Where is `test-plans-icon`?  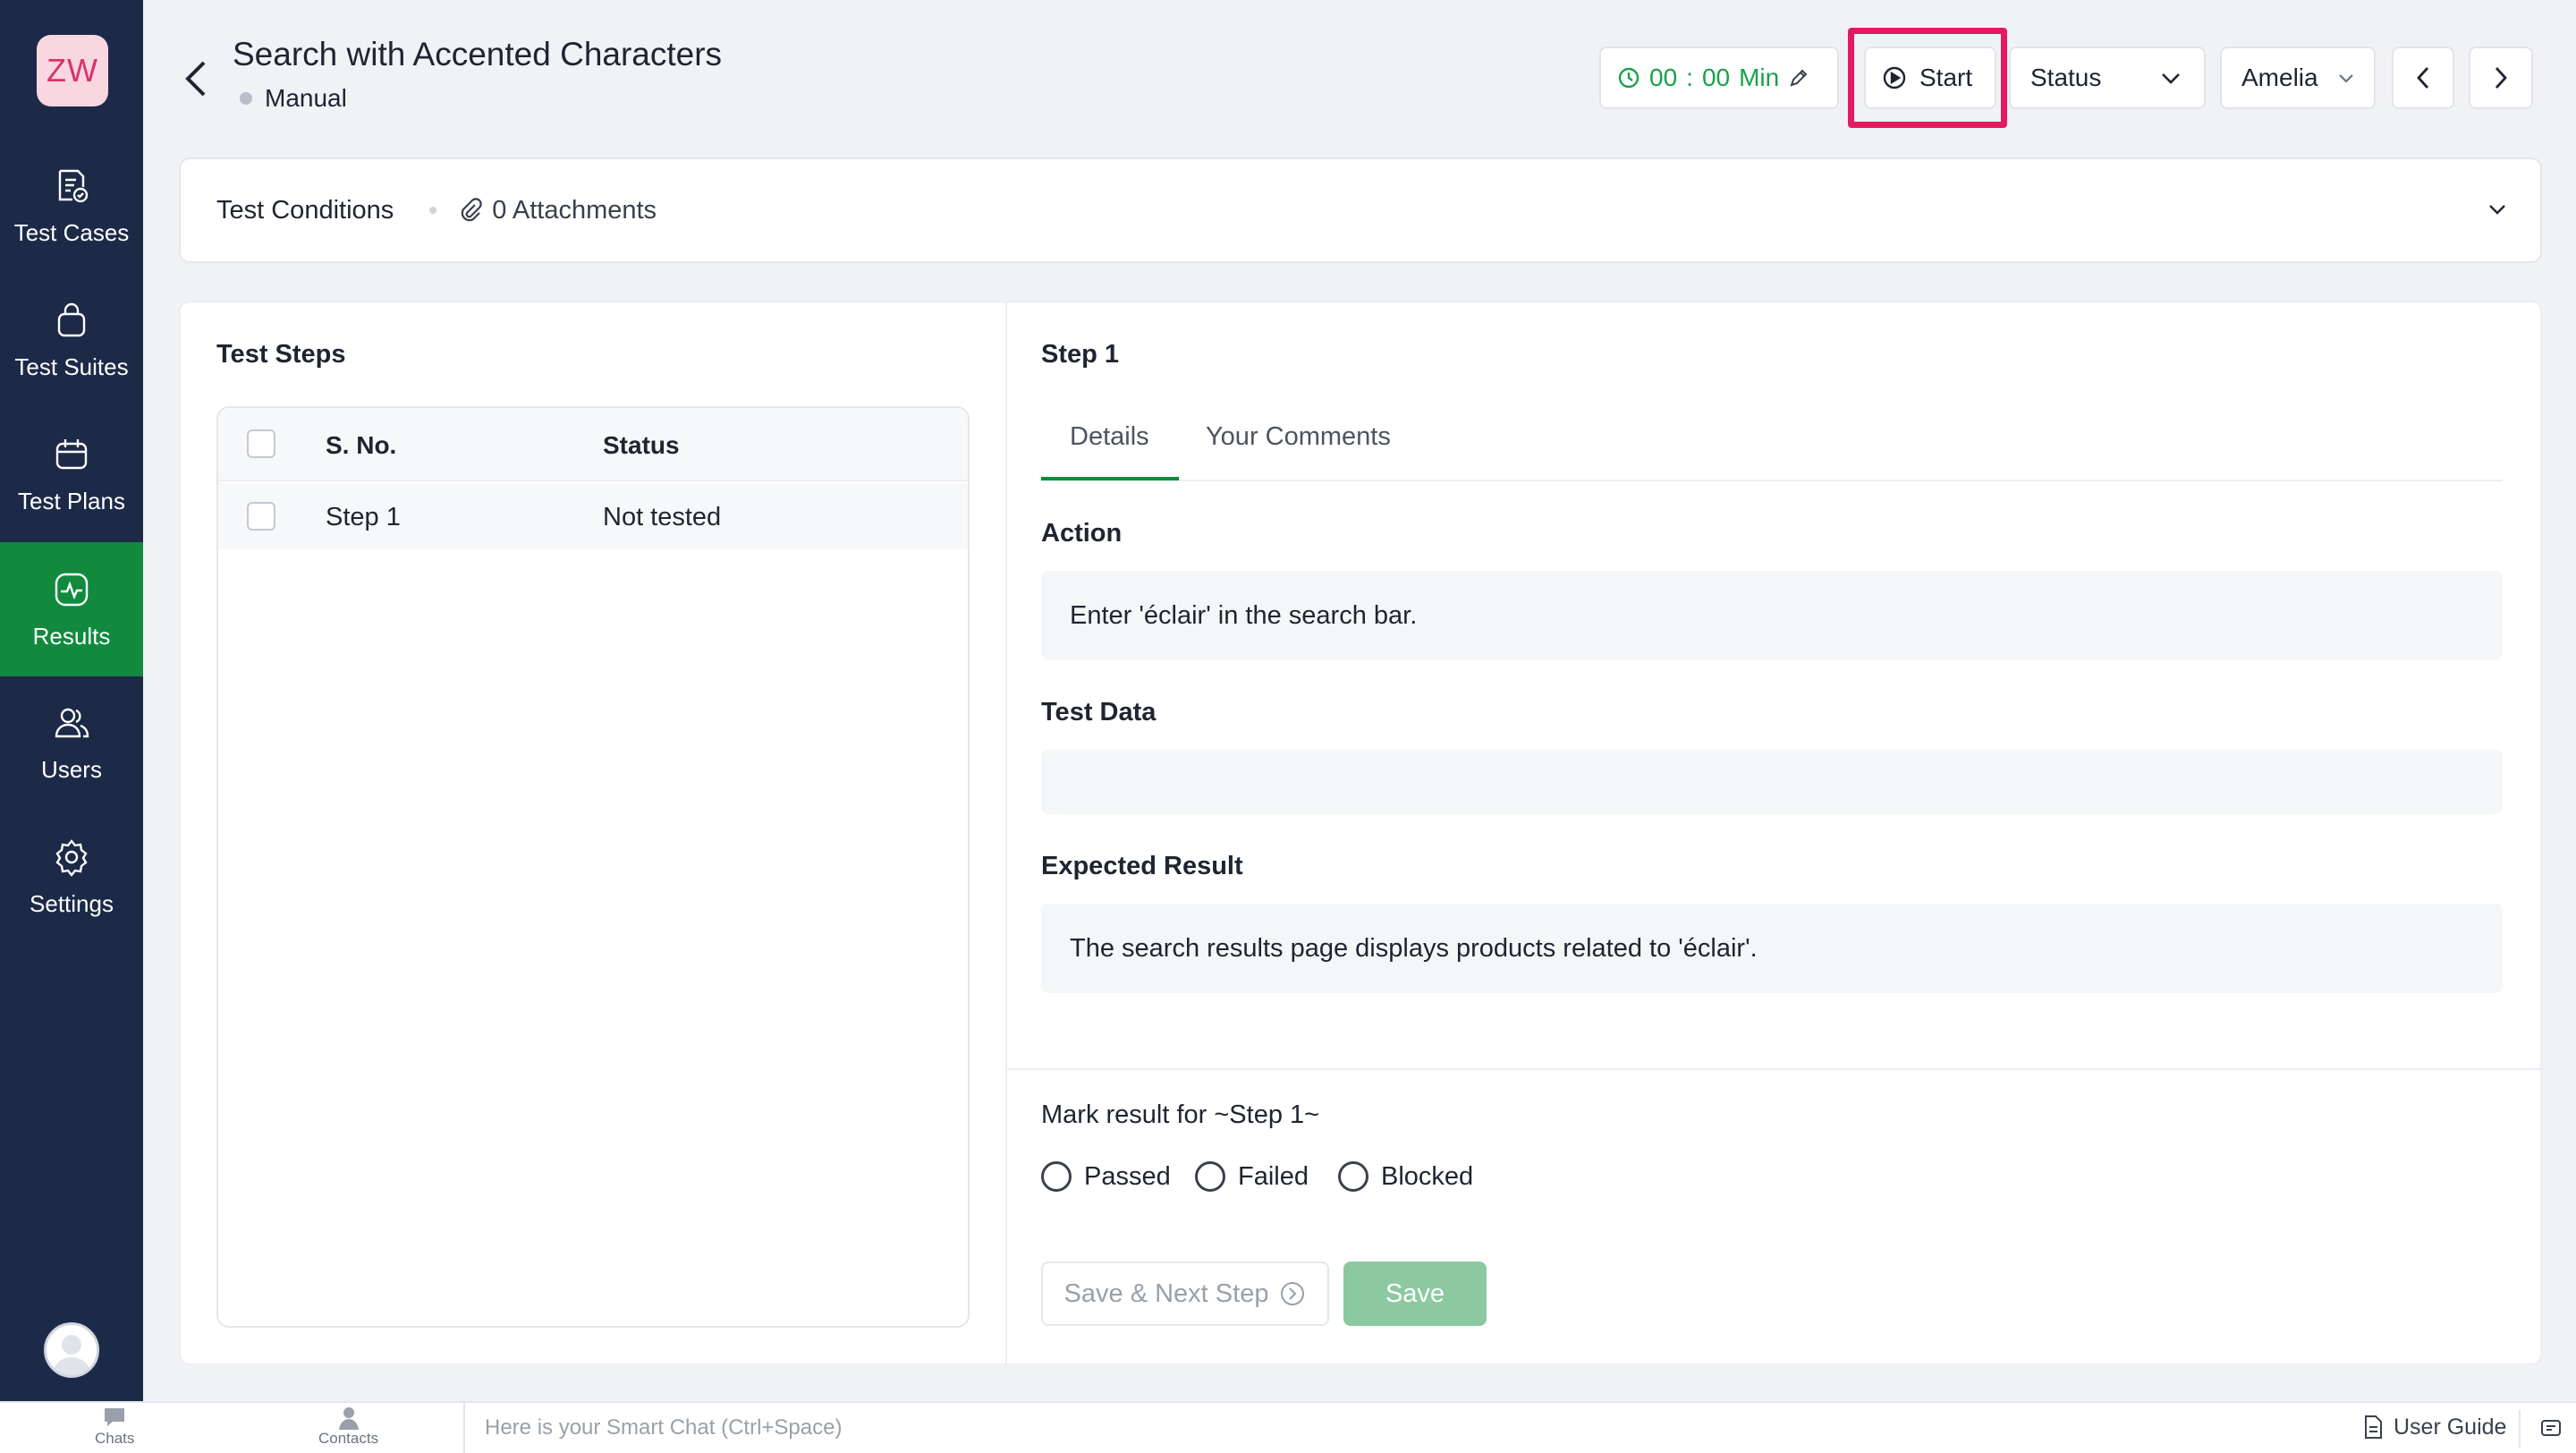
test-plans-icon is located at coordinates (71, 454).